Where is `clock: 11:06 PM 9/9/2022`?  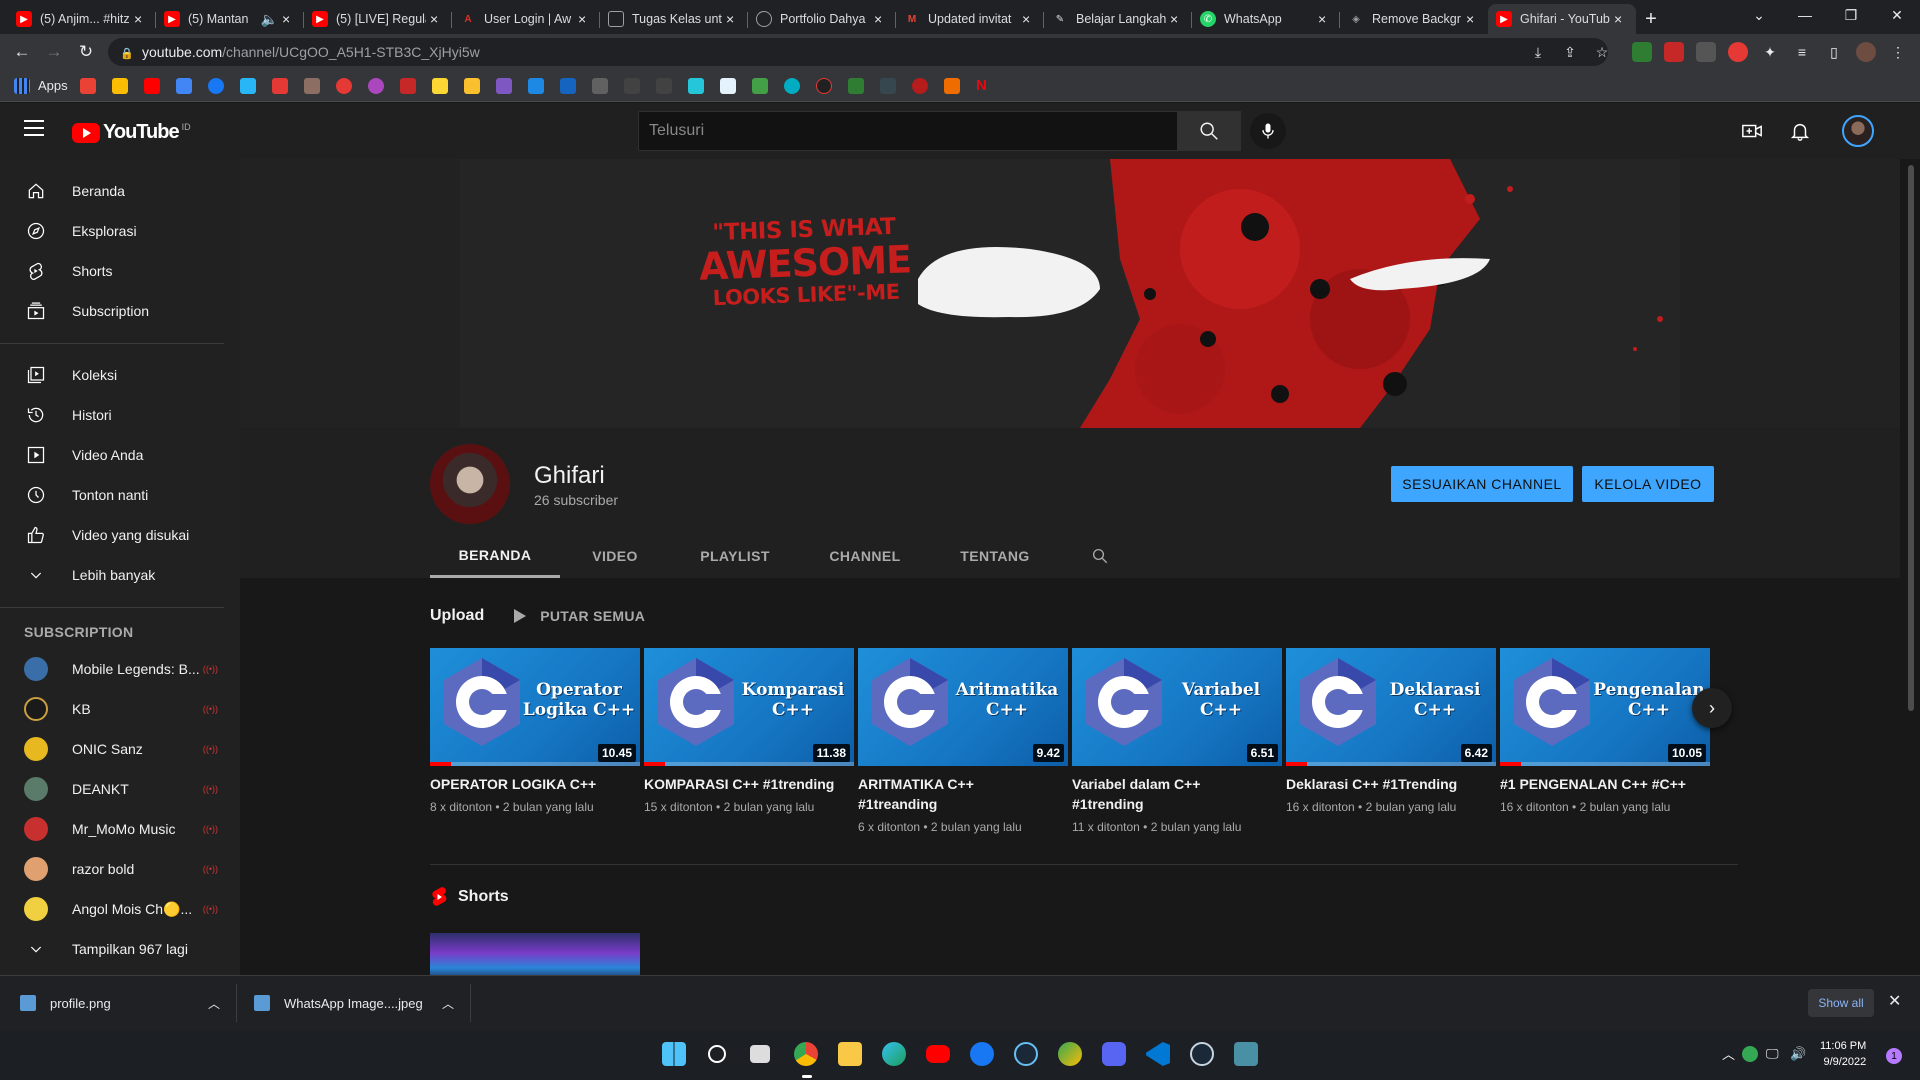 clock: 11:06 PM 9/9/2022 is located at coordinates (1843, 1054).